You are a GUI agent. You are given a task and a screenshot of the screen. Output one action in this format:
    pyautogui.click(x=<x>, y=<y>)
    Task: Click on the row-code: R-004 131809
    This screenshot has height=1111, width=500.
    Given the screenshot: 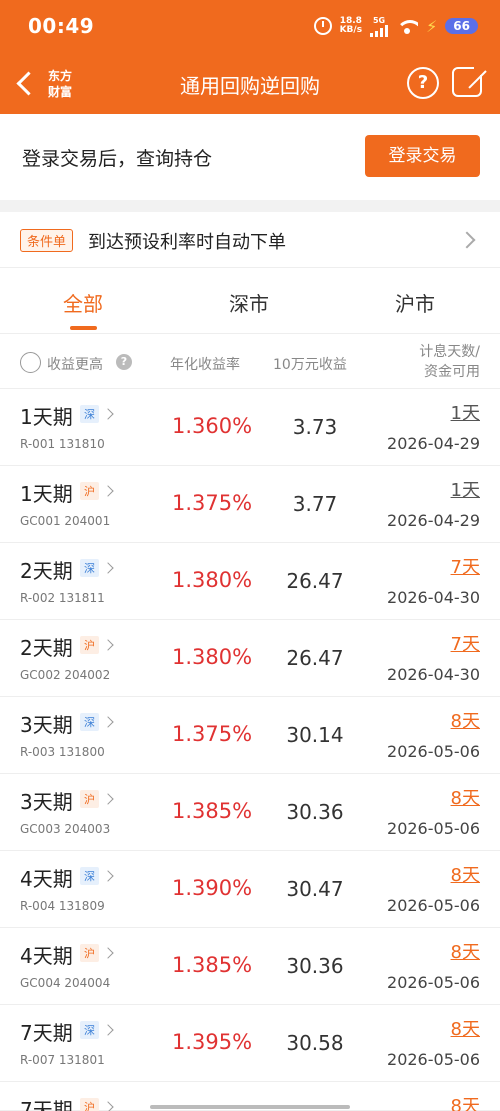 What is the action you would take?
    pyautogui.click(x=62, y=906)
    